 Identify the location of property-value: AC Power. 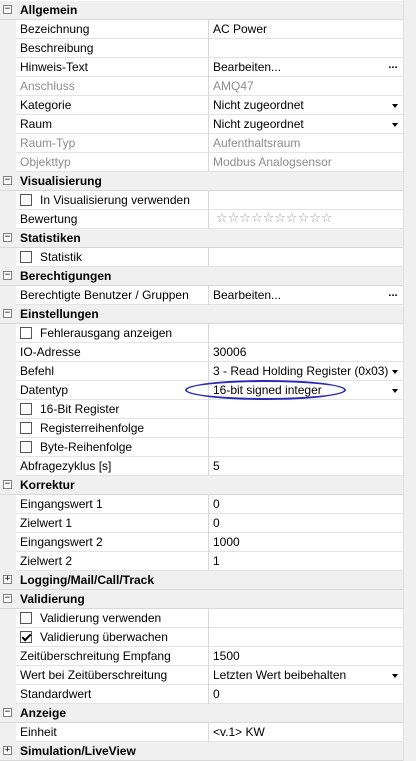
(240, 29).